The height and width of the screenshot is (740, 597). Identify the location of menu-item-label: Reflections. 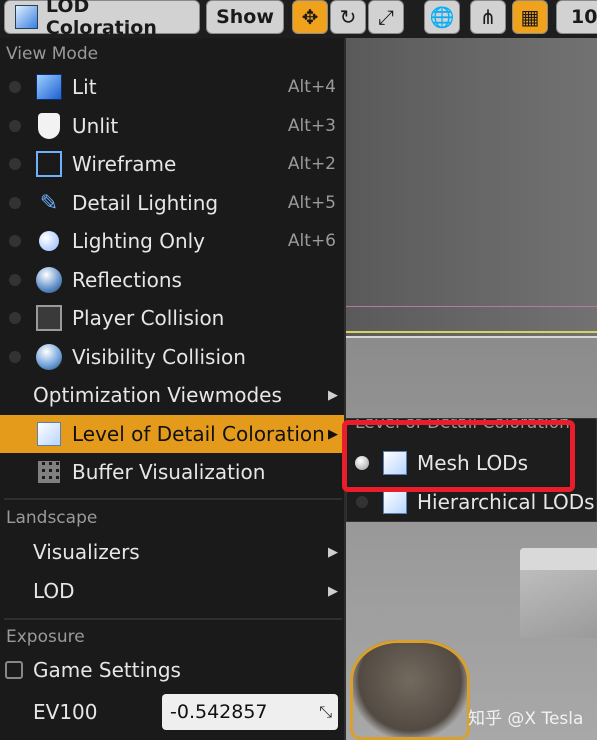
(127, 280).